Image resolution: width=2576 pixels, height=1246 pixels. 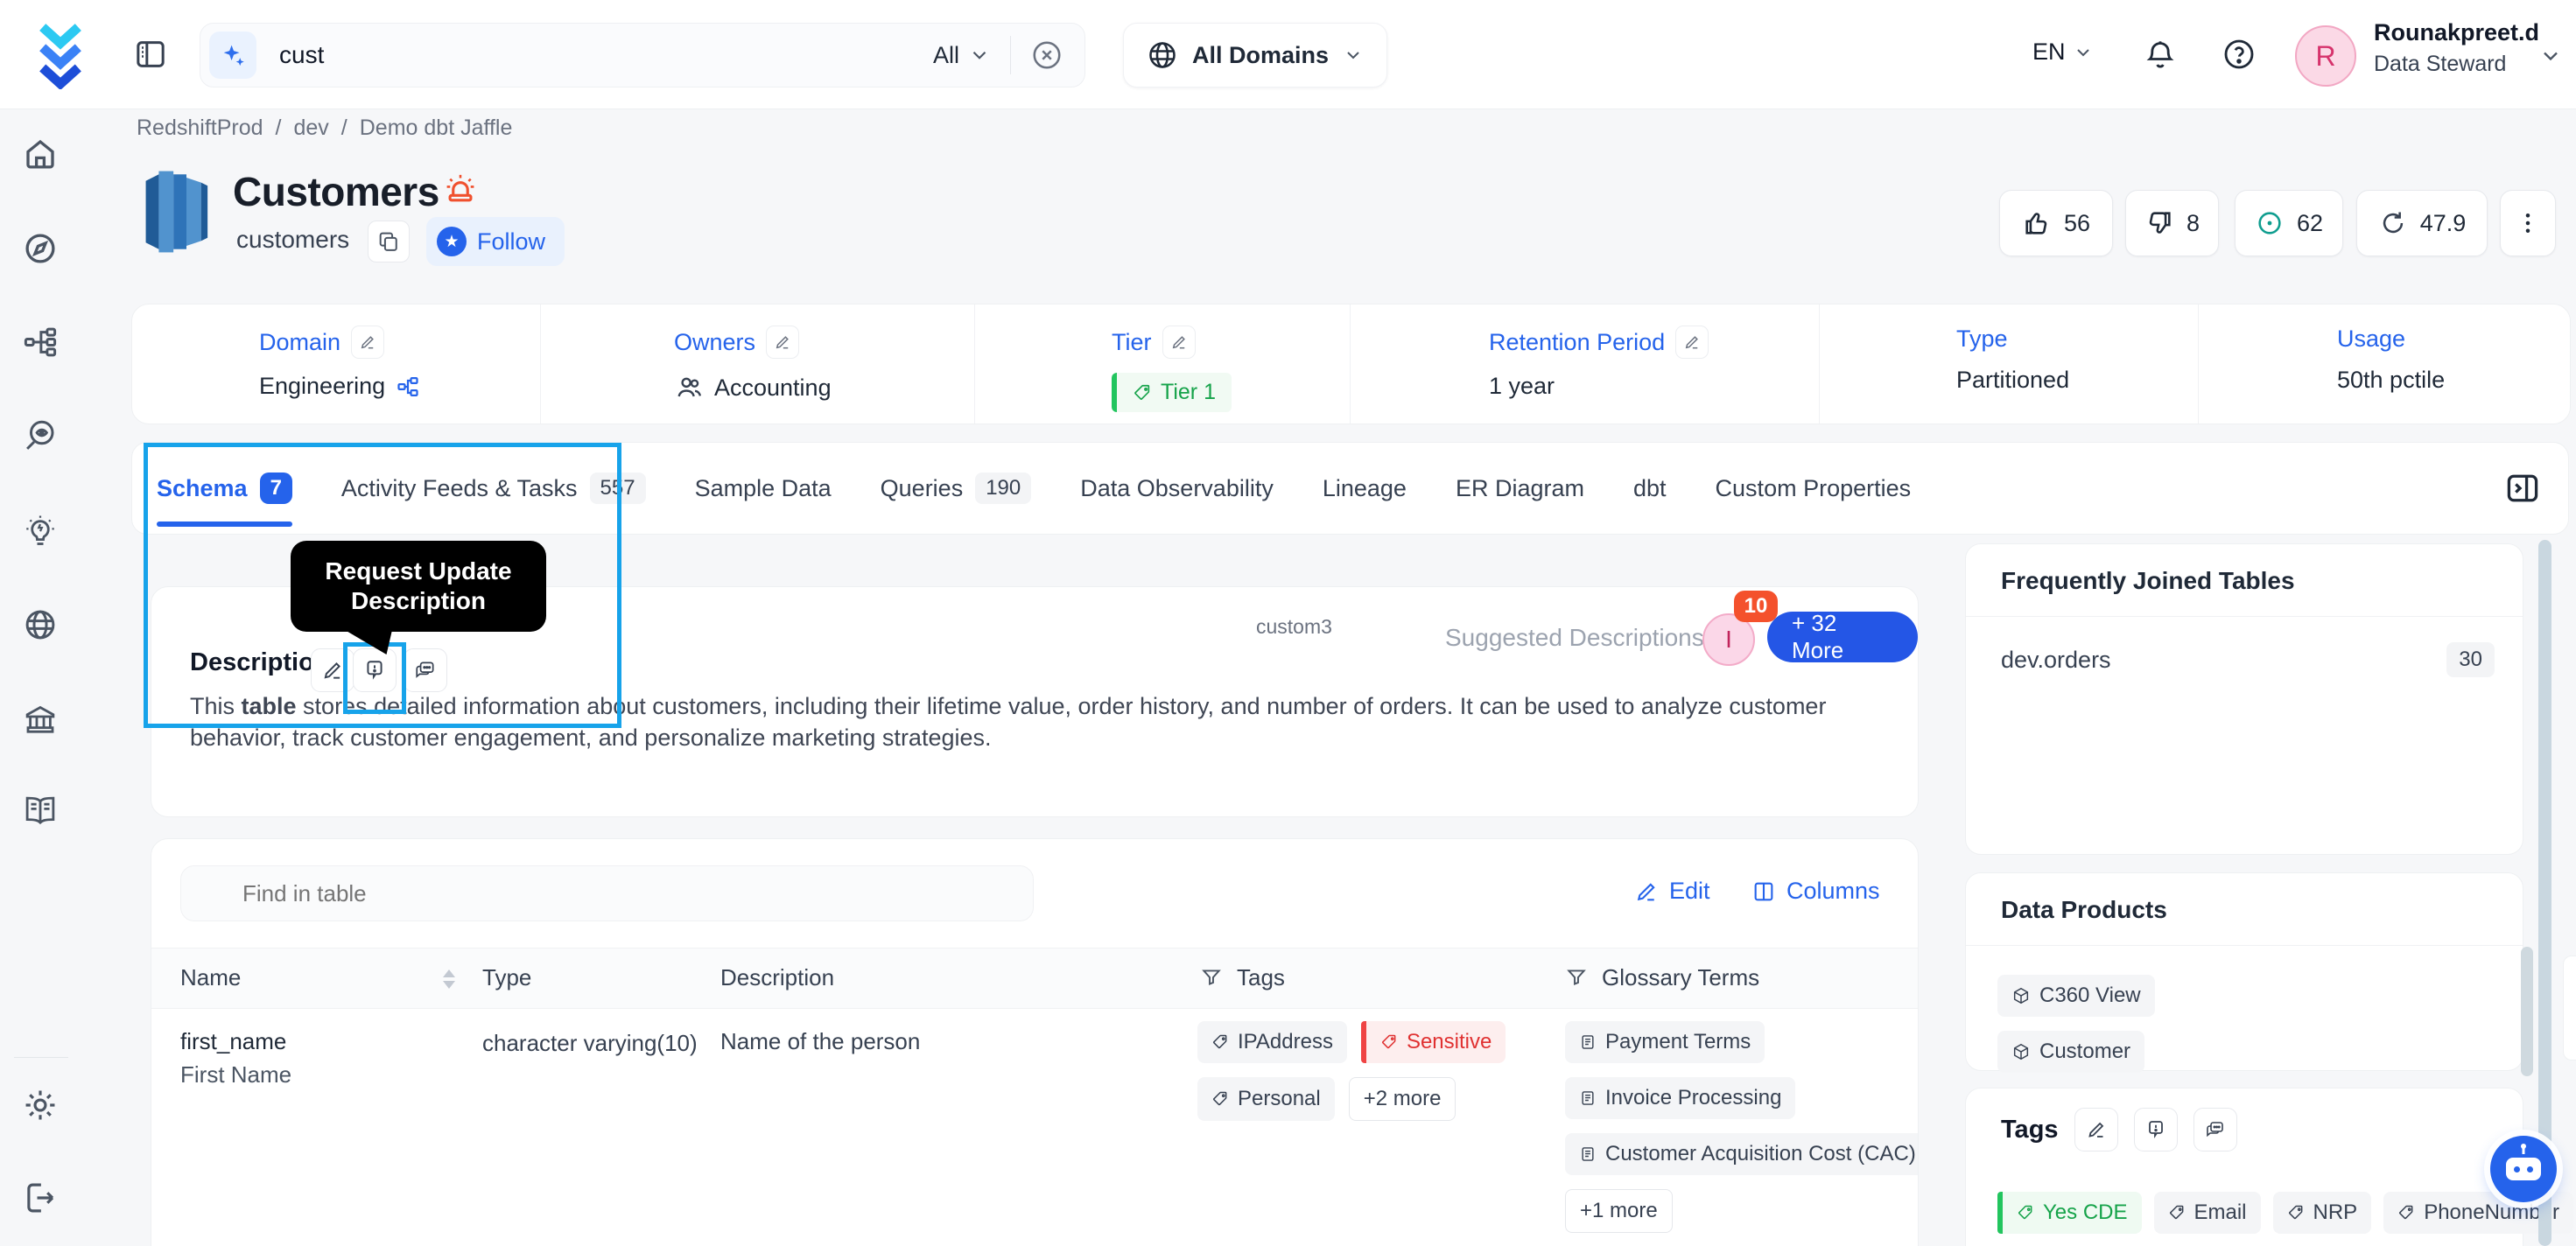 What do you see at coordinates (820, 1041) in the screenshot?
I see `column-description: Name of the person` at bounding box center [820, 1041].